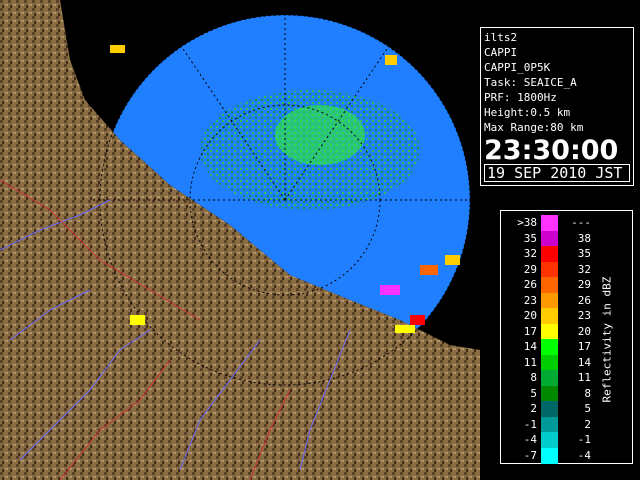 Image resolution: width=640 pixels, height=480 pixels. What do you see at coordinates (584, 362) in the screenshot?
I see `legend-upper-bound: 14` at bounding box center [584, 362].